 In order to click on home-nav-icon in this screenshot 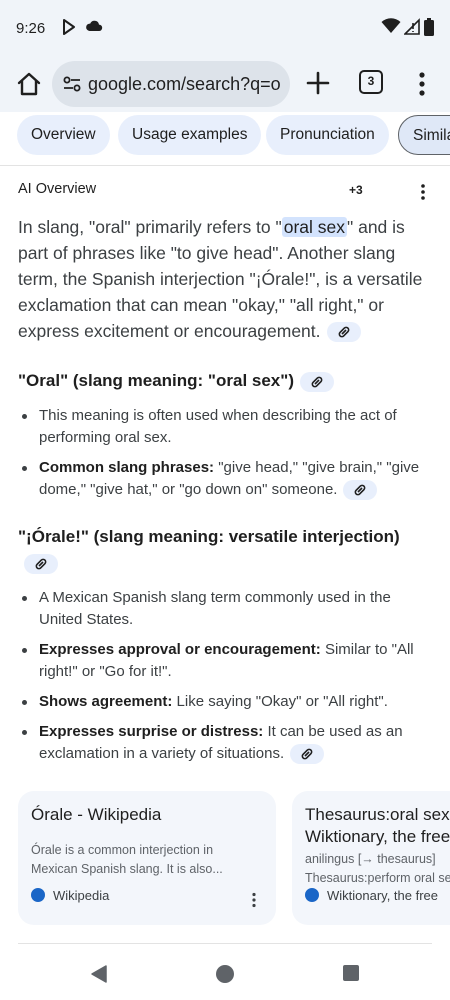, I will do `click(225, 974)`.